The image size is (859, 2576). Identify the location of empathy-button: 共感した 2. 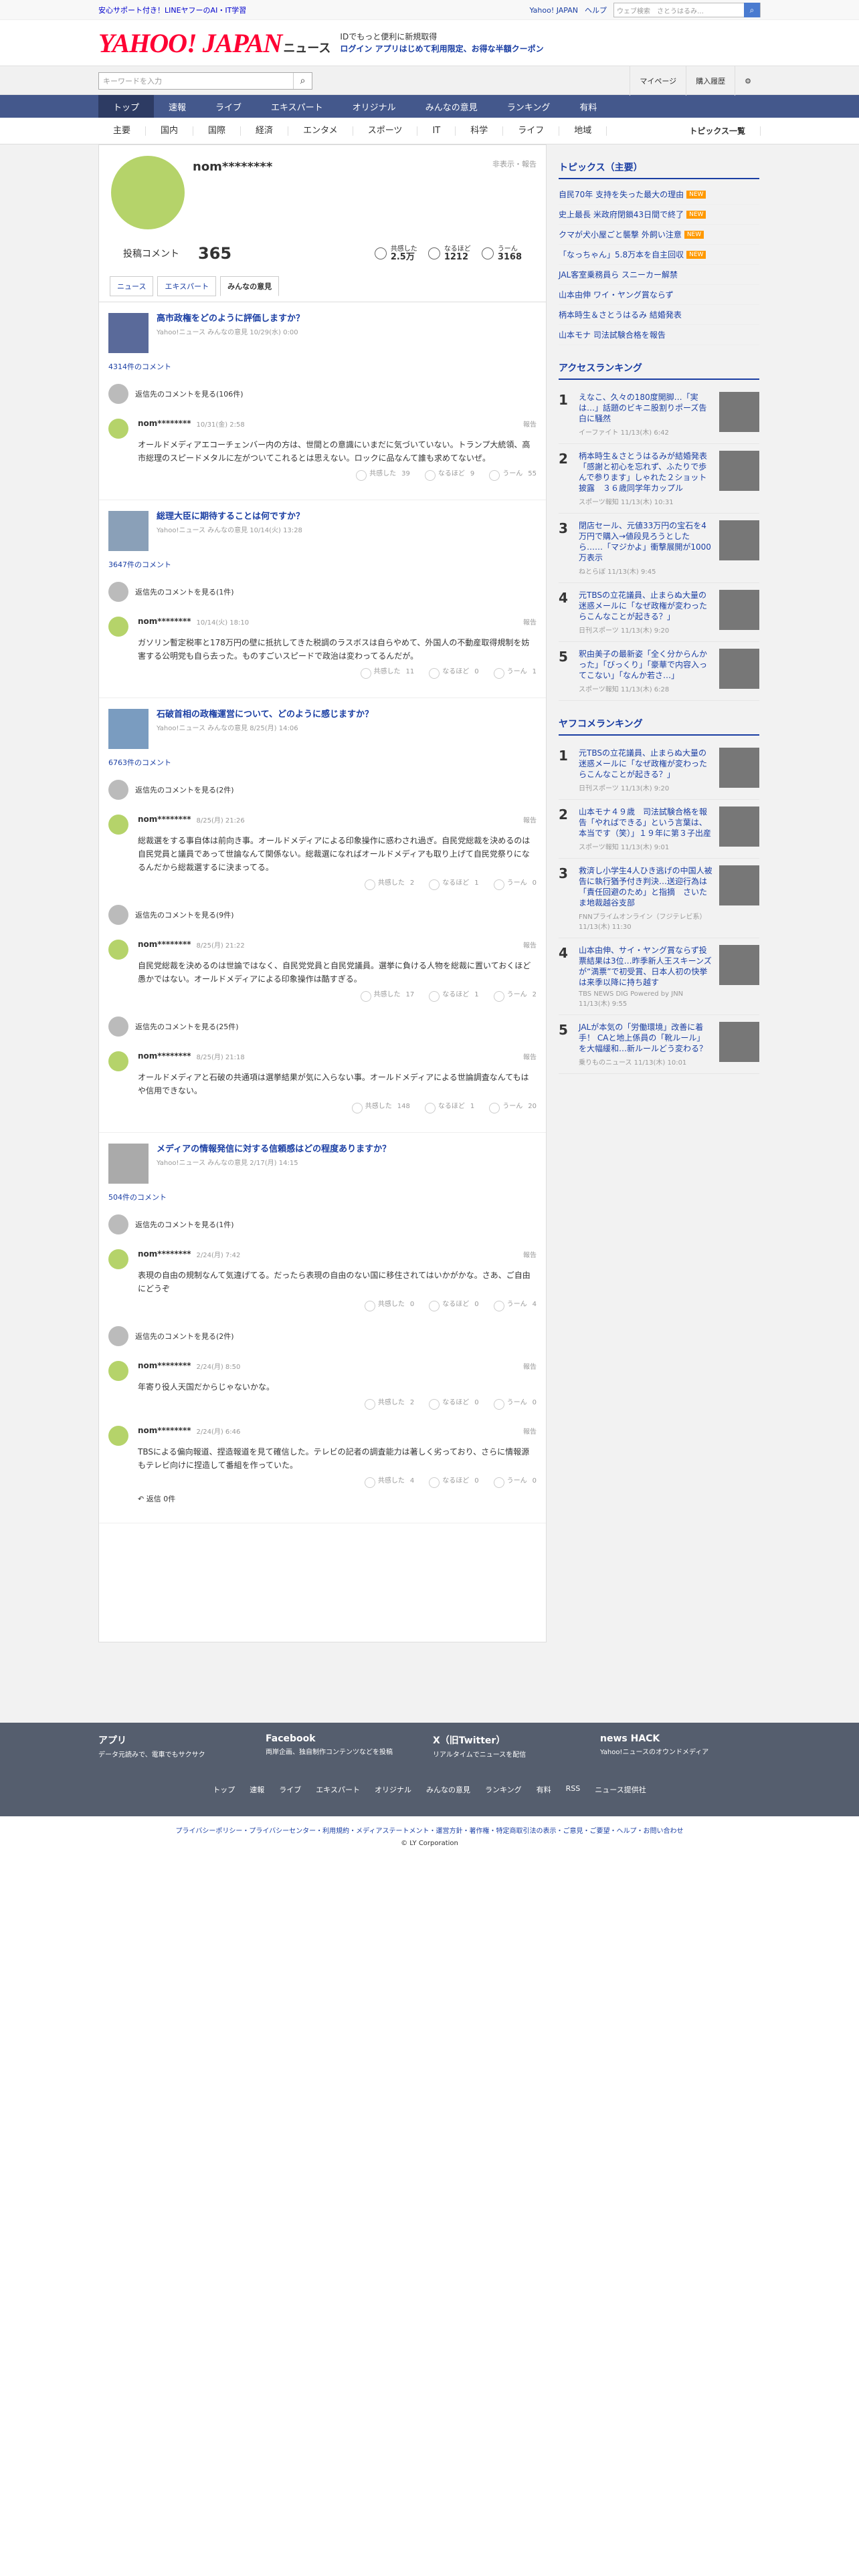
(389, 1404).